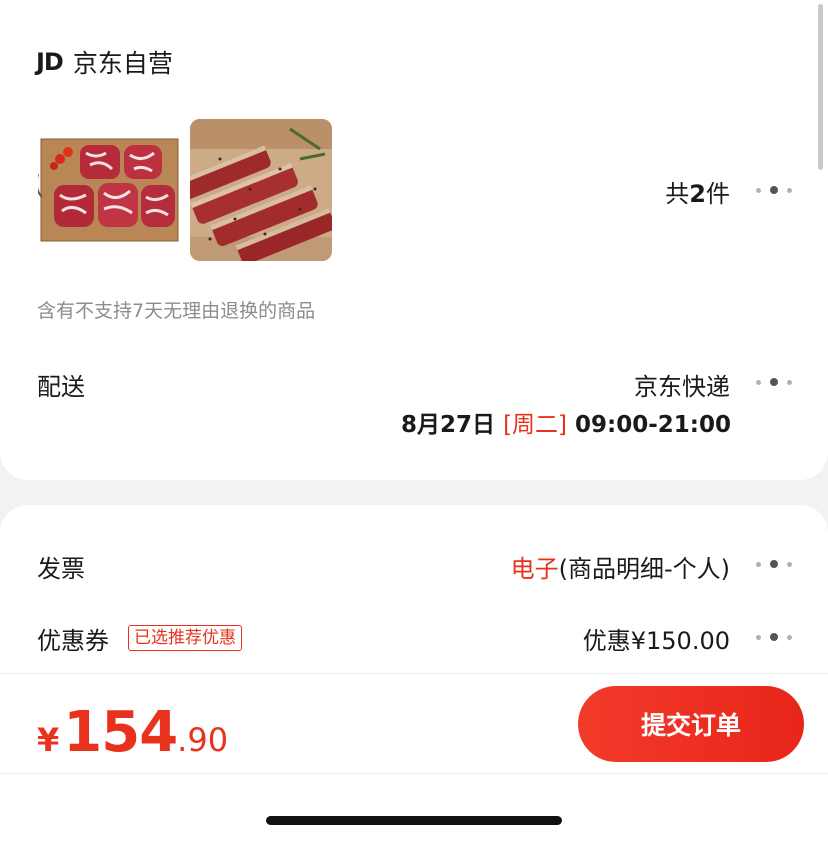 The width and height of the screenshot is (828, 842). What do you see at coordinates (656, 638) in the screenshot?
I see `coupon-value: 优惠¥150.00` at bounding box center [656, 638].